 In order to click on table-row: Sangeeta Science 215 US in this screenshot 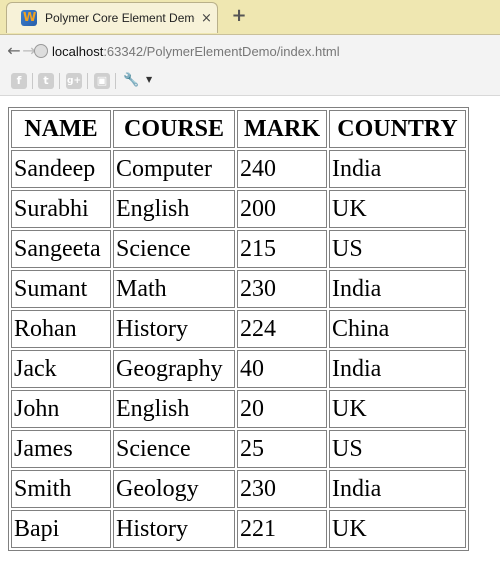, I will do `click(238, 249)`.